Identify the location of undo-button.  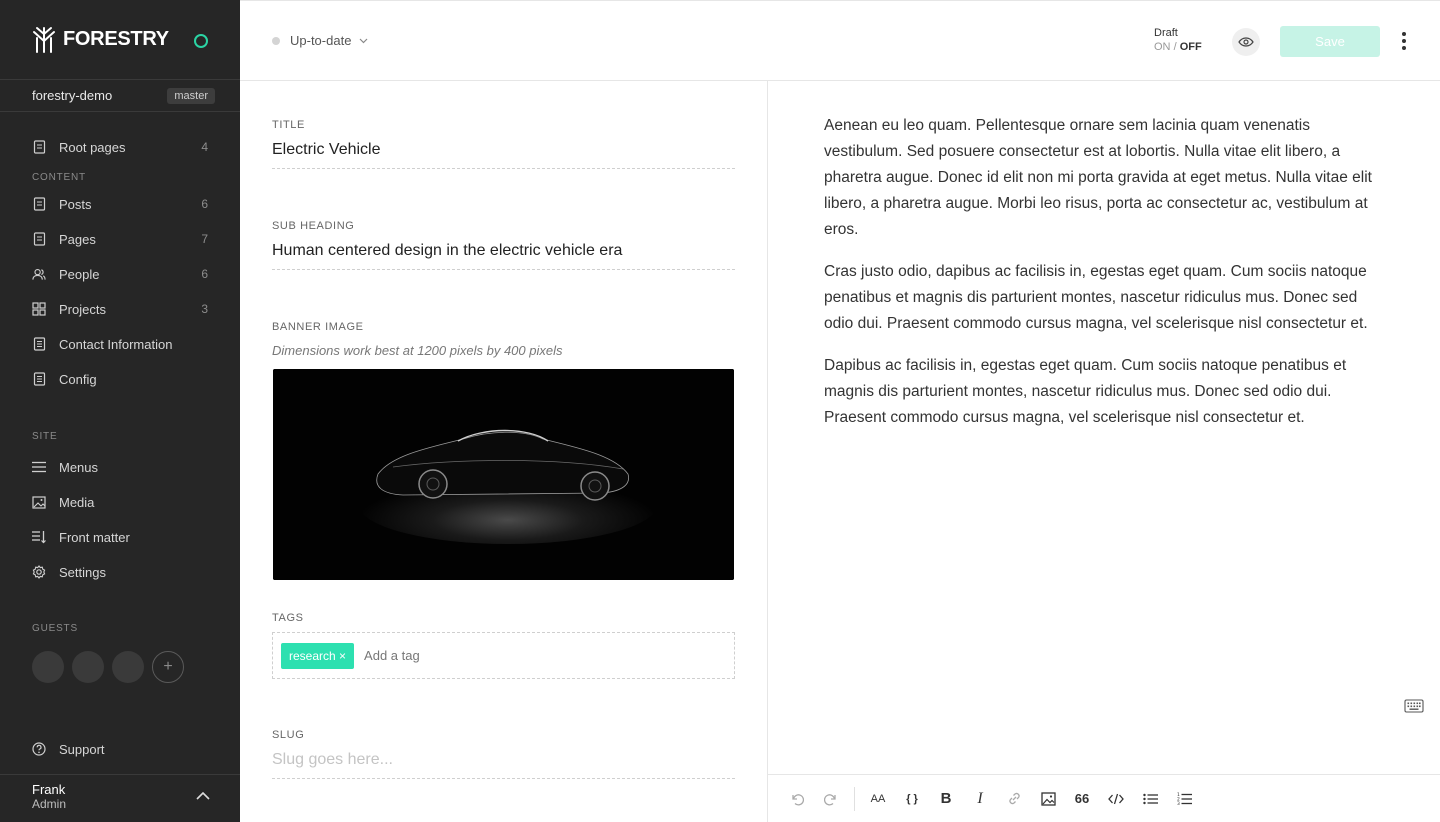
(797, 799).